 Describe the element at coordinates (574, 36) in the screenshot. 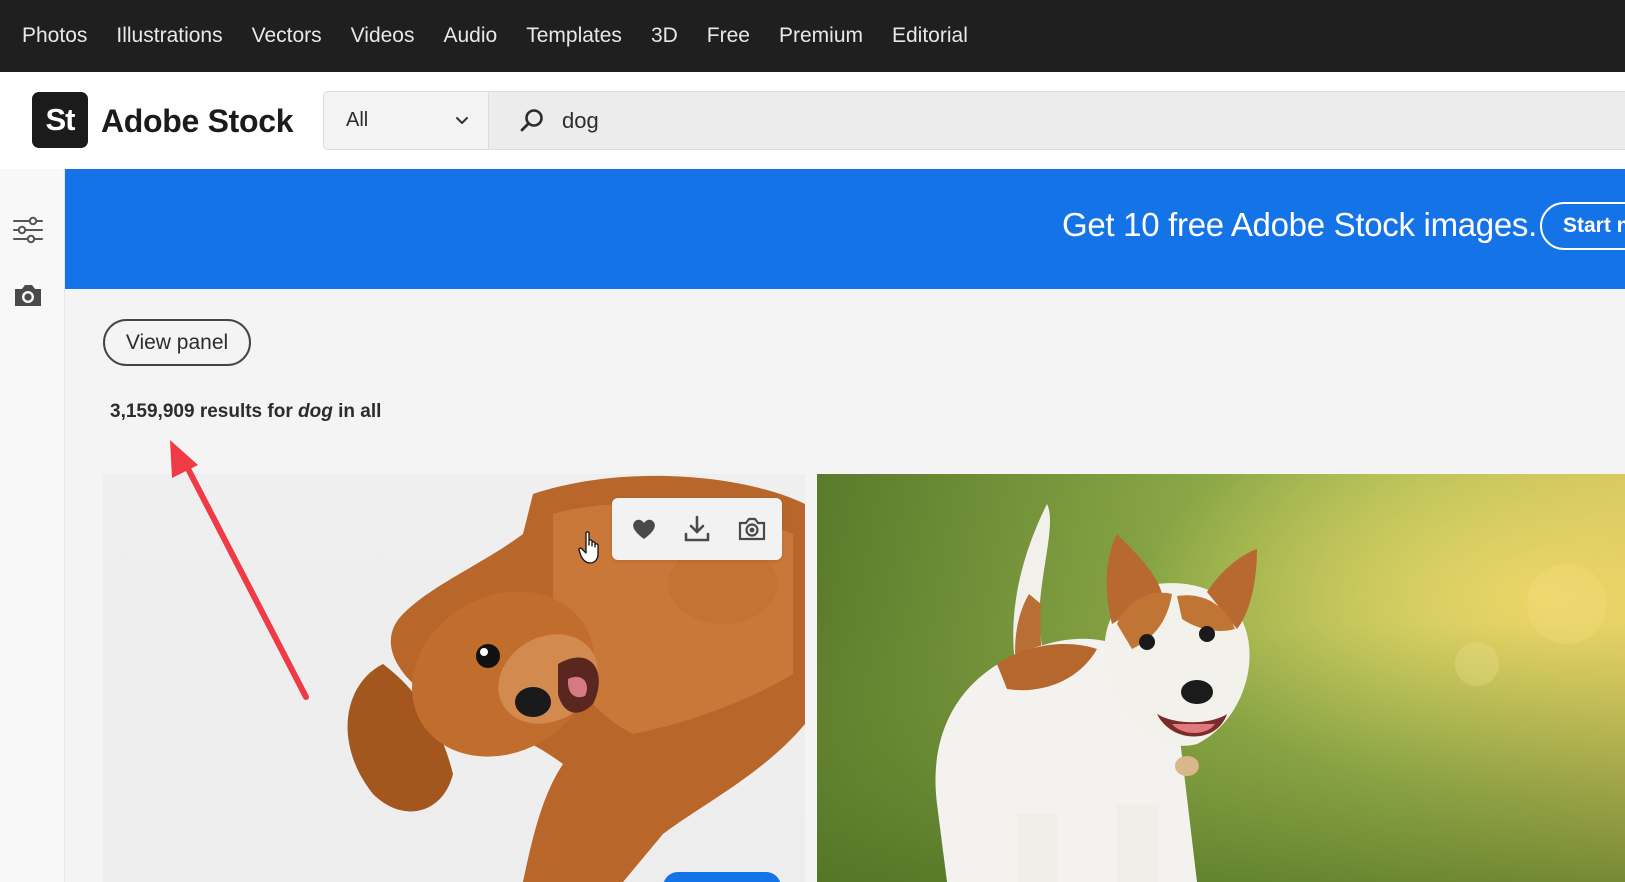

I see `nav-templates: Templates` at that location.